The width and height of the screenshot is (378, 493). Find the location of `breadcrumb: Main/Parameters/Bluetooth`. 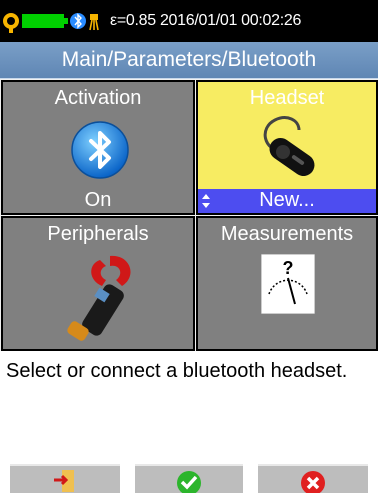

breadcrumb: Main/Parameters/Bluetooth is located at coordinates (189, 60).